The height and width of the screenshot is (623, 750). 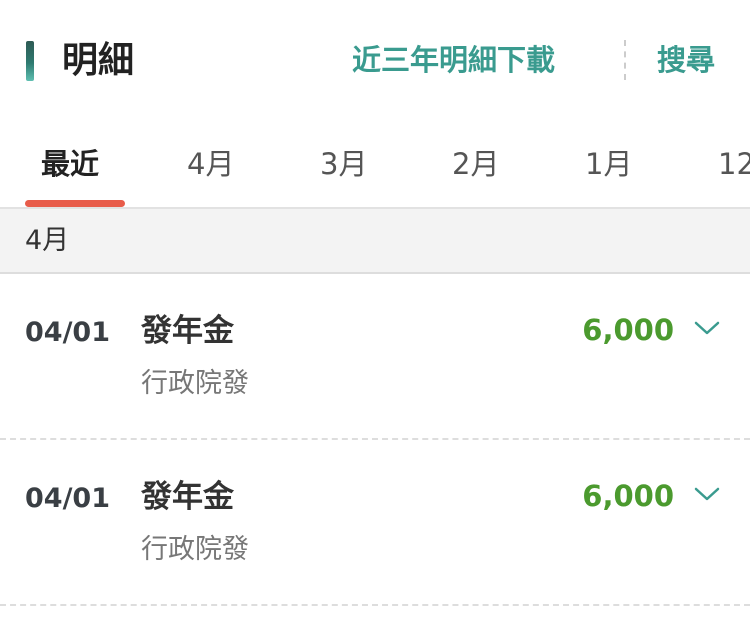 What do you see at coordinates (47, 240) in the screenshot?
I see `section-label: 4月` at bounding box center [47, 240].